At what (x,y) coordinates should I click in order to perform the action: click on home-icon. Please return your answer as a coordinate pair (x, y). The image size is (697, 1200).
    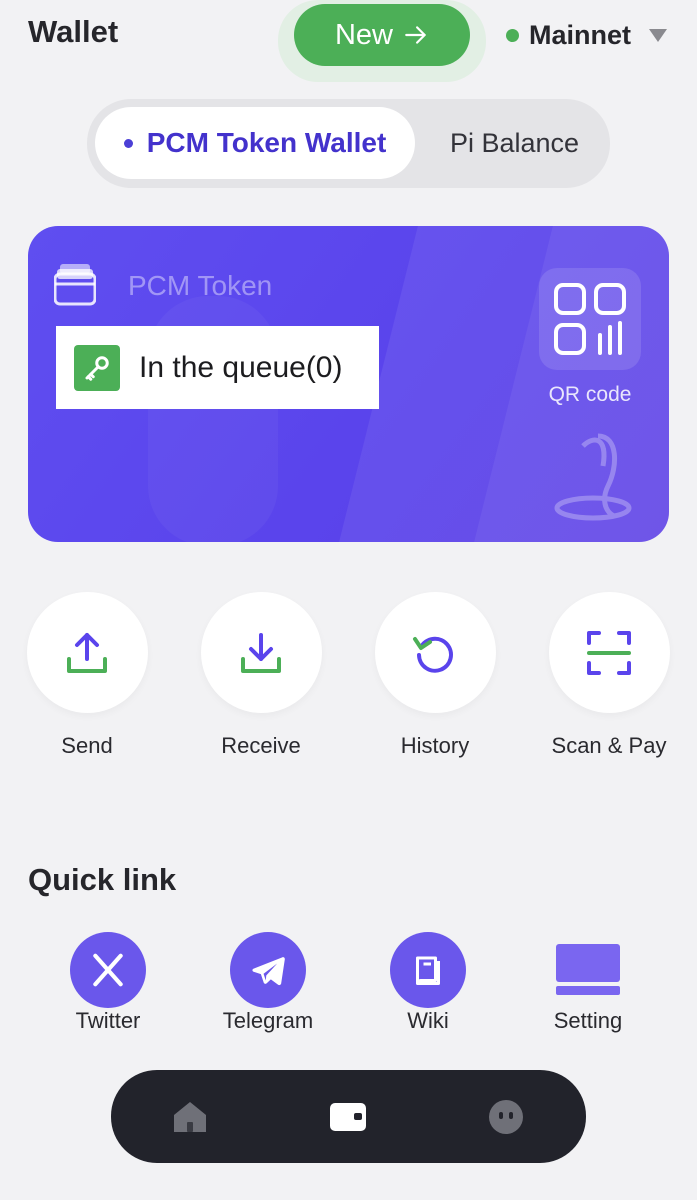
    Looking at the image, I should click on (190, 1117).